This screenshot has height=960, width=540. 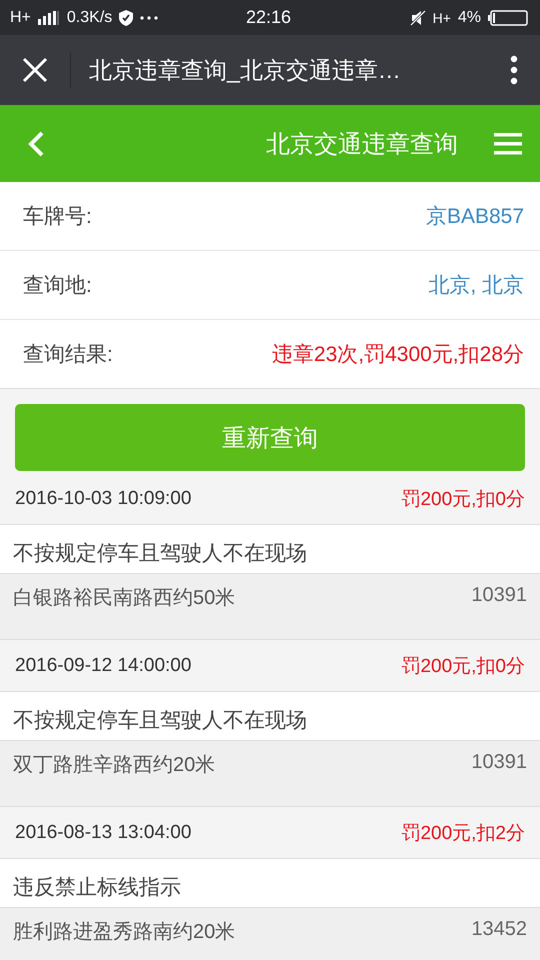 What do you see at coordinates (57, 286) in the screenshot?
I see `field-label: 查询地:` at bounding box center [57, 286].